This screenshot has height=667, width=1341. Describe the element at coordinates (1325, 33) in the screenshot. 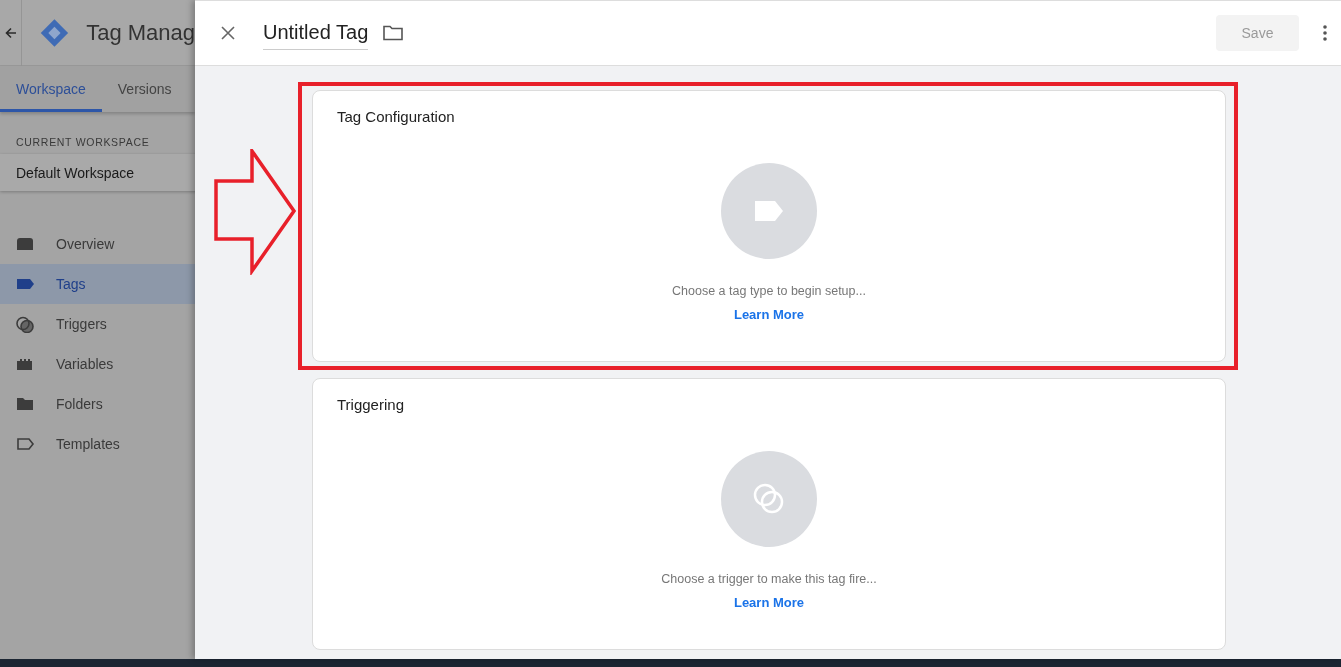

I see `more-vert-icon` at that location.